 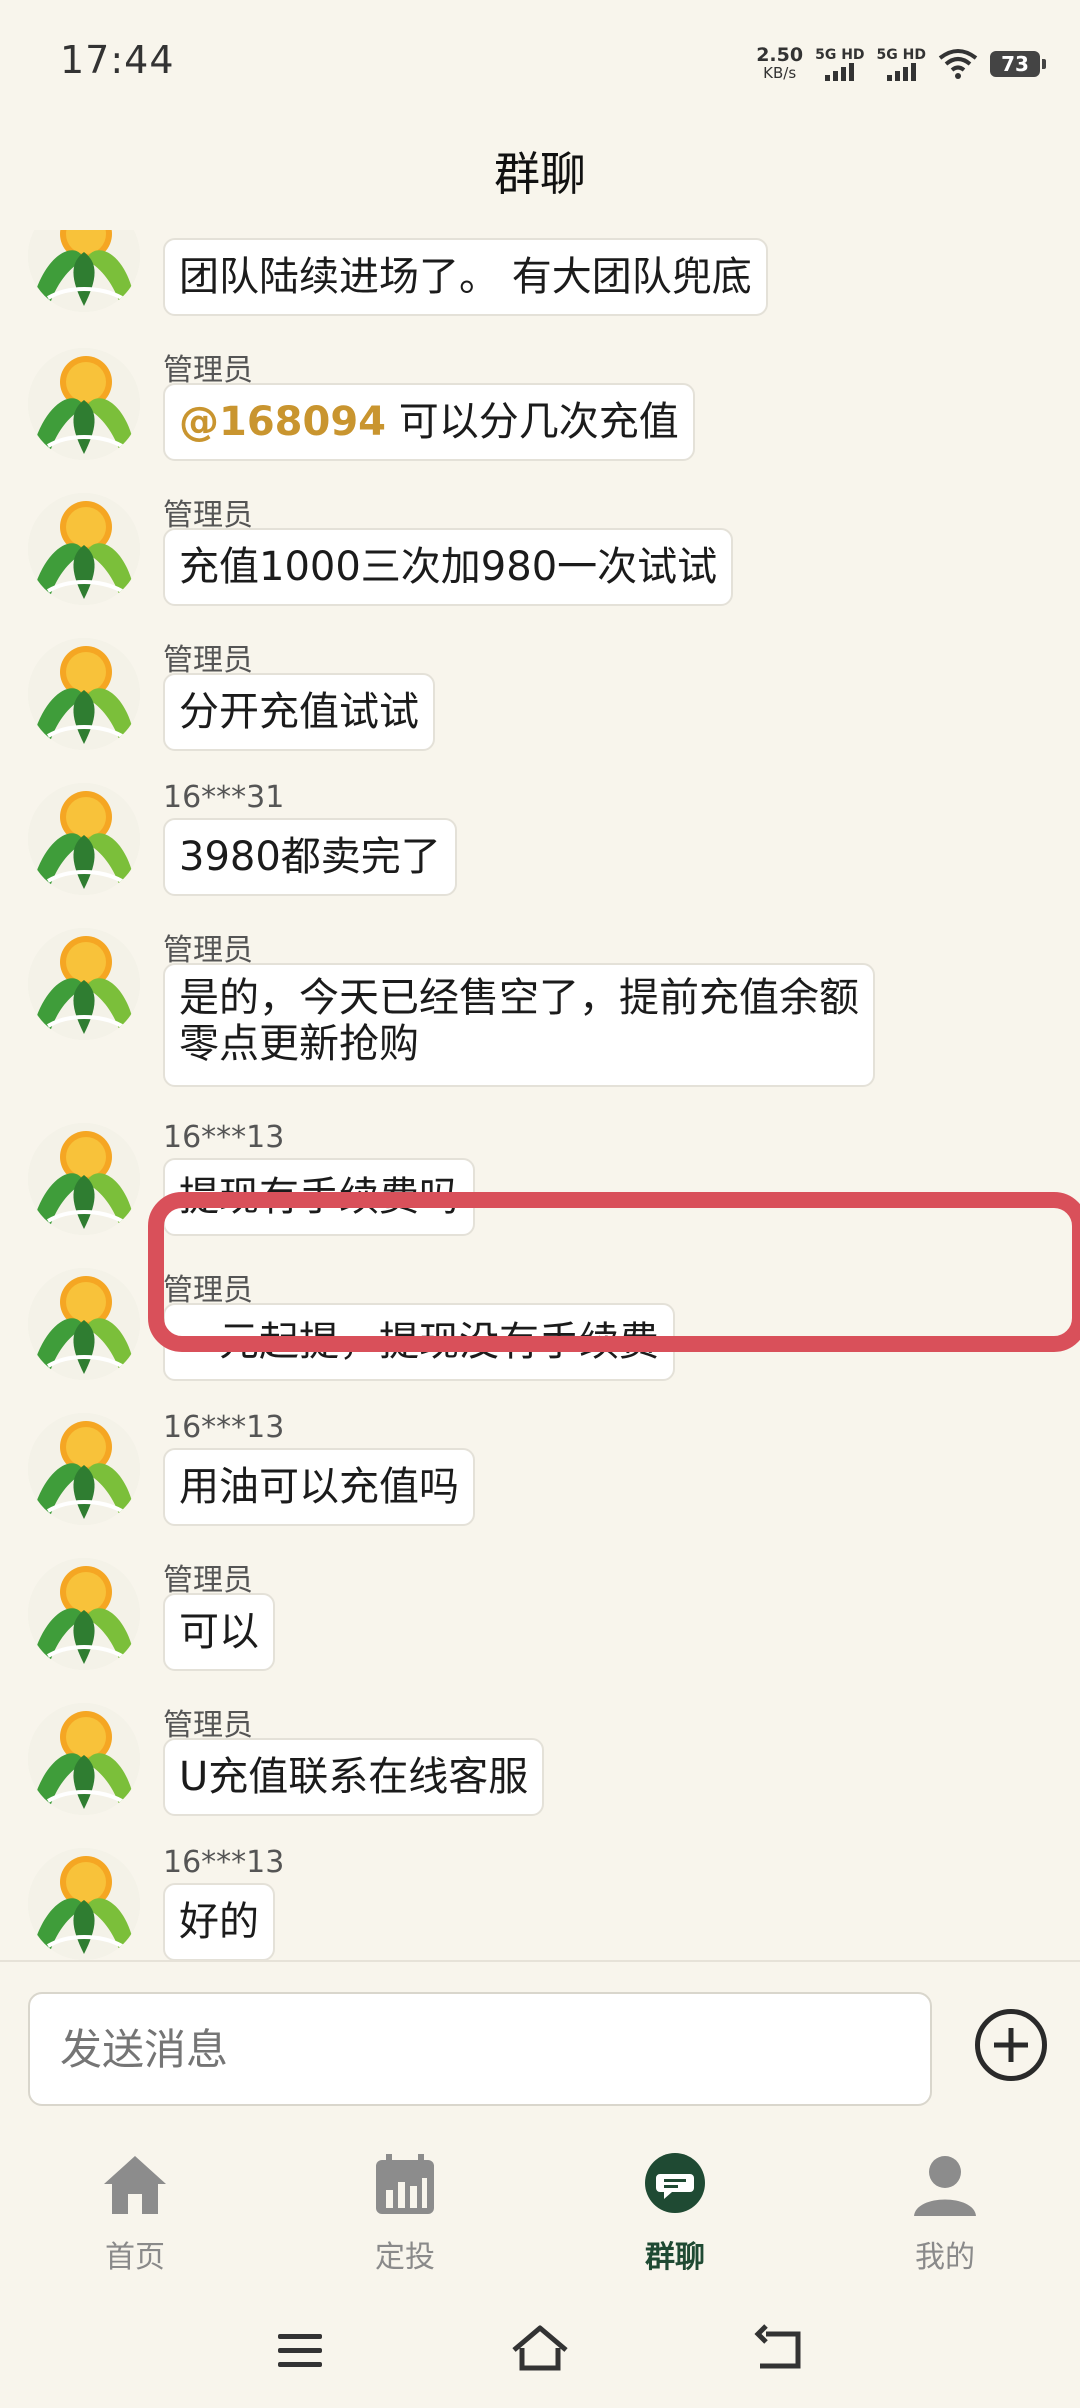 What do you see at coordinates (117, 60) in the screenshot?
I see `status-time: 17:44` at bounding box center [117, 60].